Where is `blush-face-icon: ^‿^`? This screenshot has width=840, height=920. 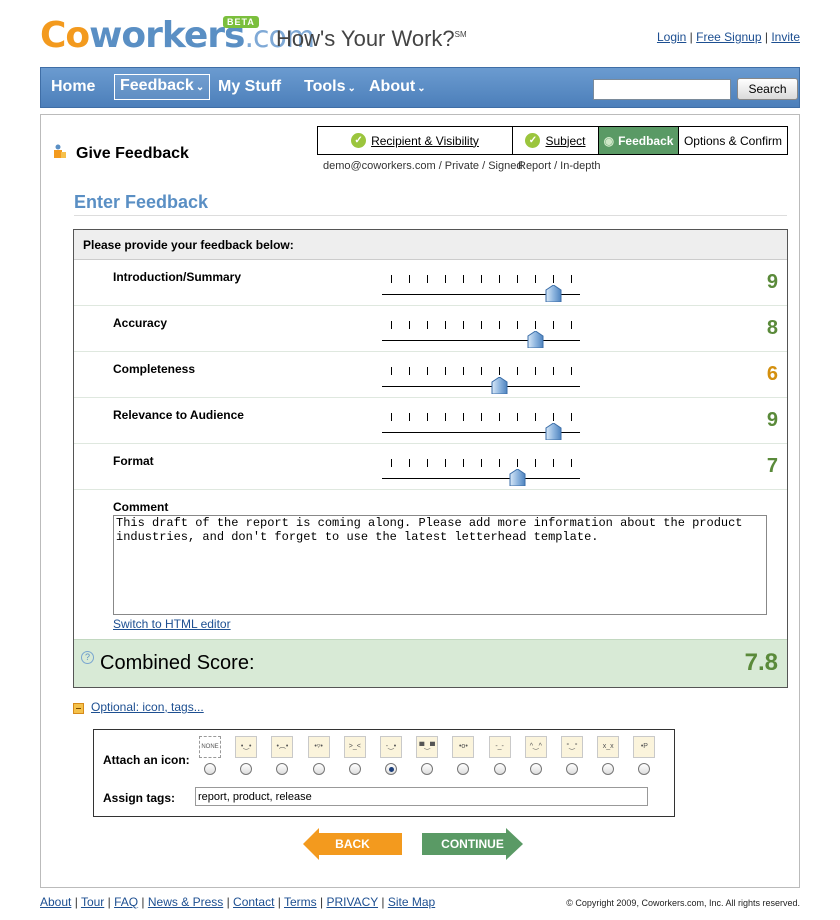 blush-face-icon: ^‿^ is located at coordinates (535, 747).